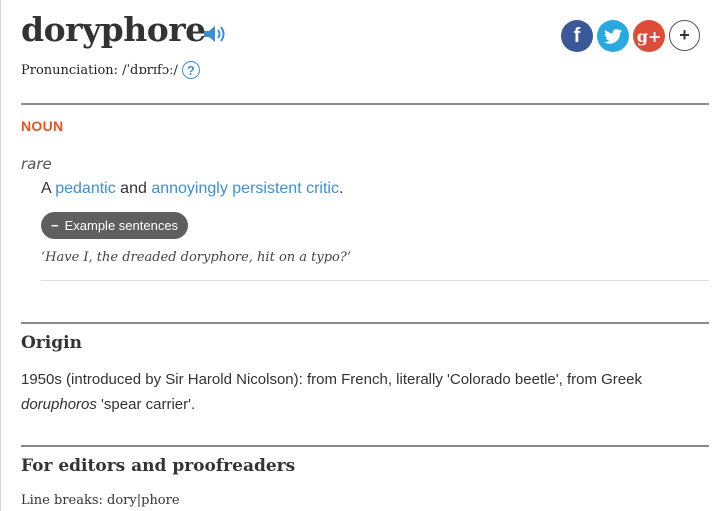 This screenshot has height=511, width=712. I want to click on editors-heading: For editors and proofreaders, so click(158, 466).